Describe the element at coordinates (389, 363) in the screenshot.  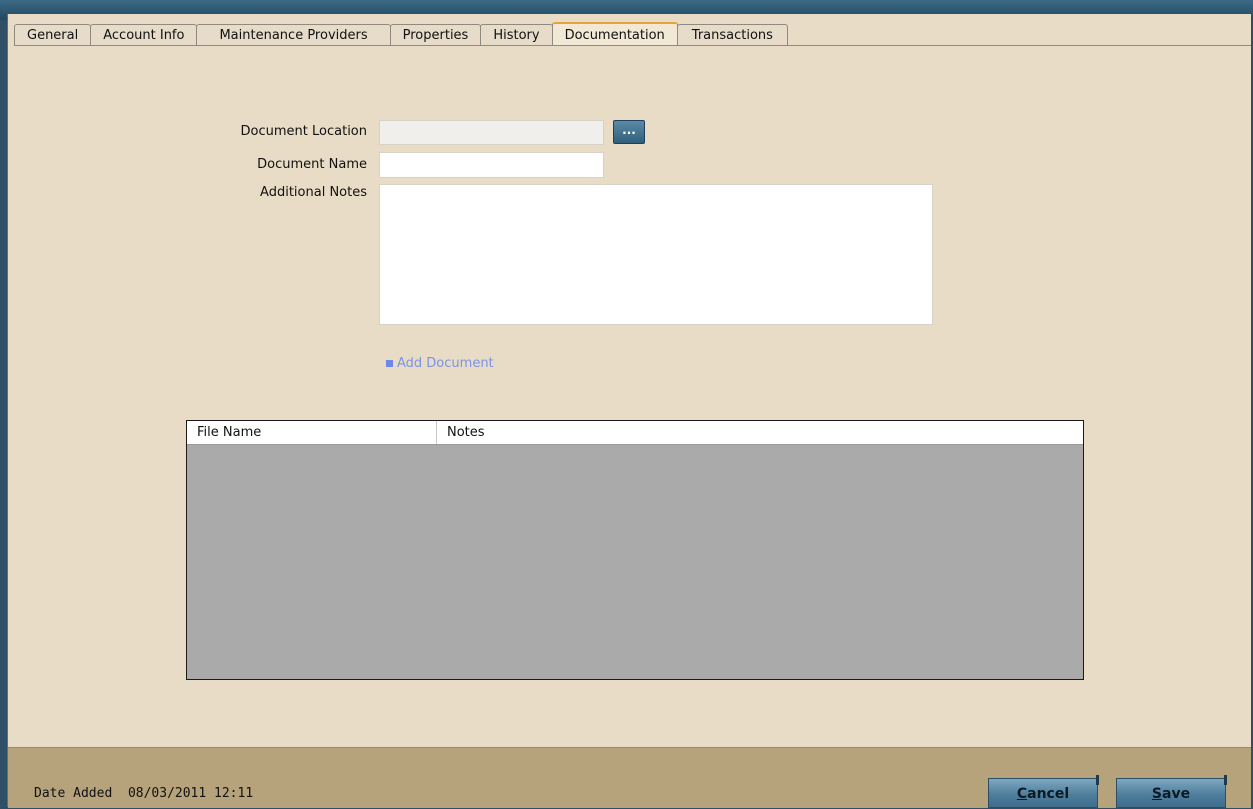
I see `add-icon` at that location.